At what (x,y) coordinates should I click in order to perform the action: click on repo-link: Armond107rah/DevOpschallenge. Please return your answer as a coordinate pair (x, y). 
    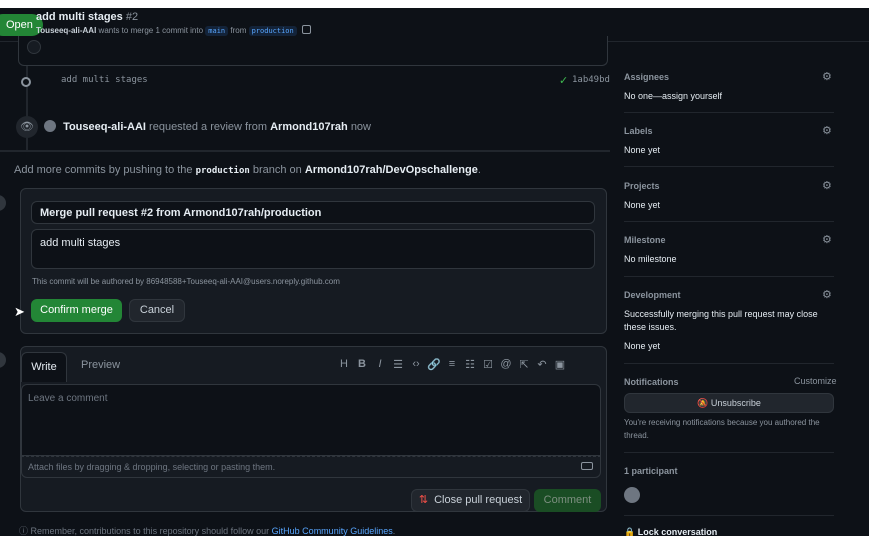
    Looking at the image, I should click on (391, 170).